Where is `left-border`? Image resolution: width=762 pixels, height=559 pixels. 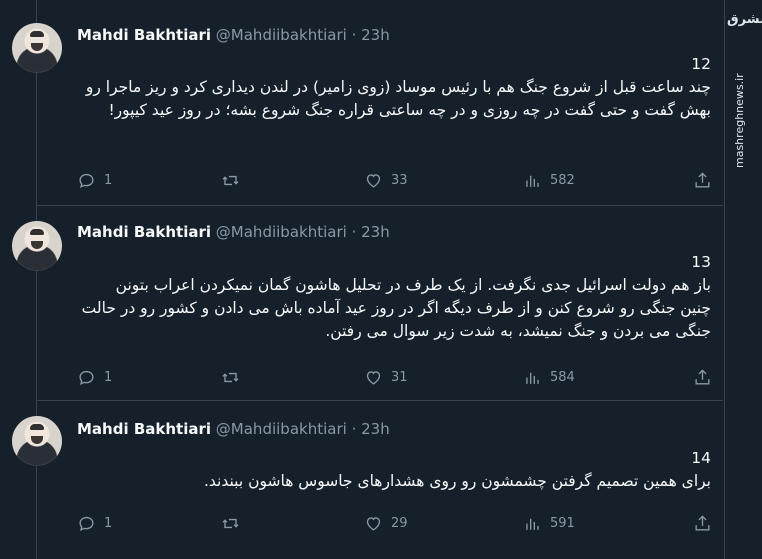
left-border is located at coordinates (18, 279).